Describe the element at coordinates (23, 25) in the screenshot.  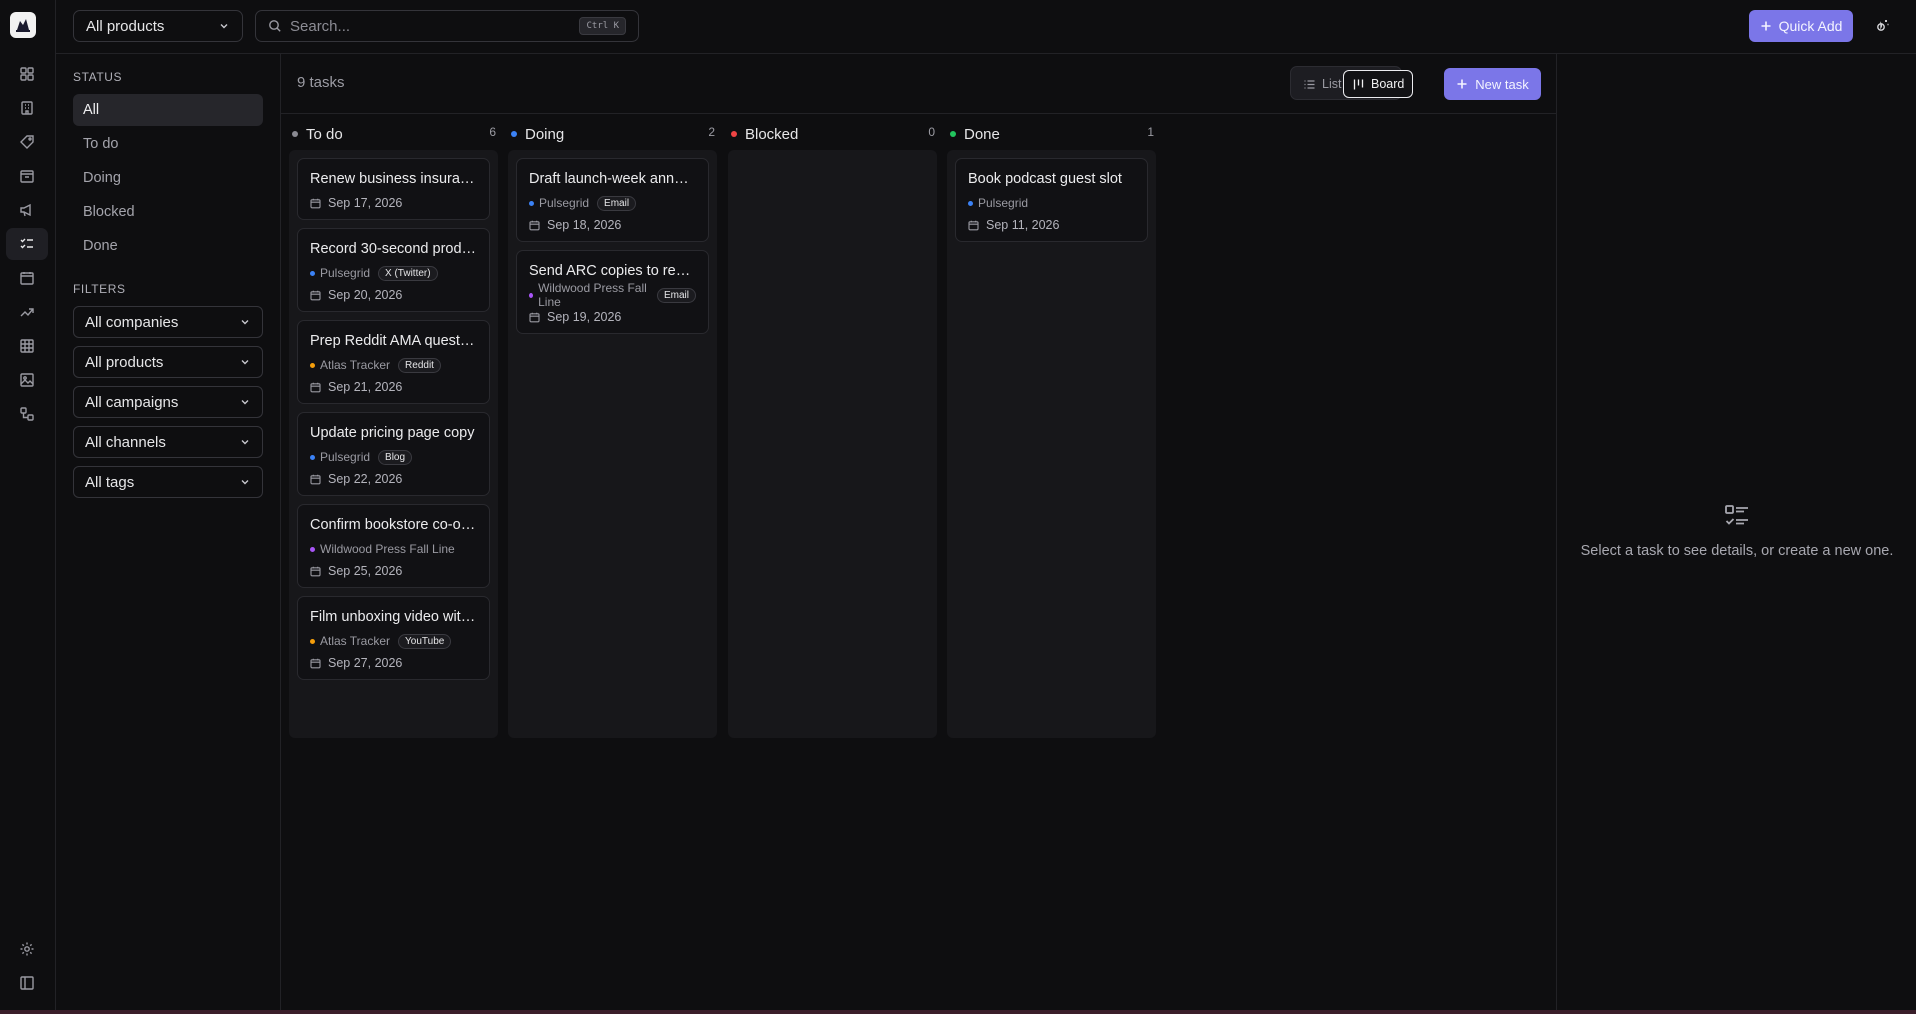
I see `app-logo` at that location.